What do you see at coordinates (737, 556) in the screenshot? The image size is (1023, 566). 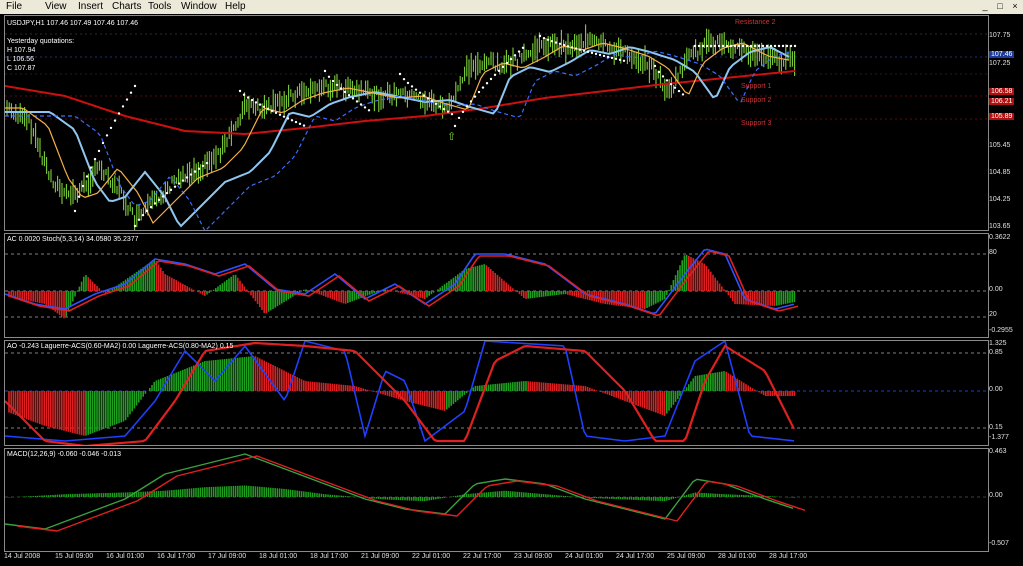 I see `time-label: 28 Jul 01:00` at bounding box center [737, 556].